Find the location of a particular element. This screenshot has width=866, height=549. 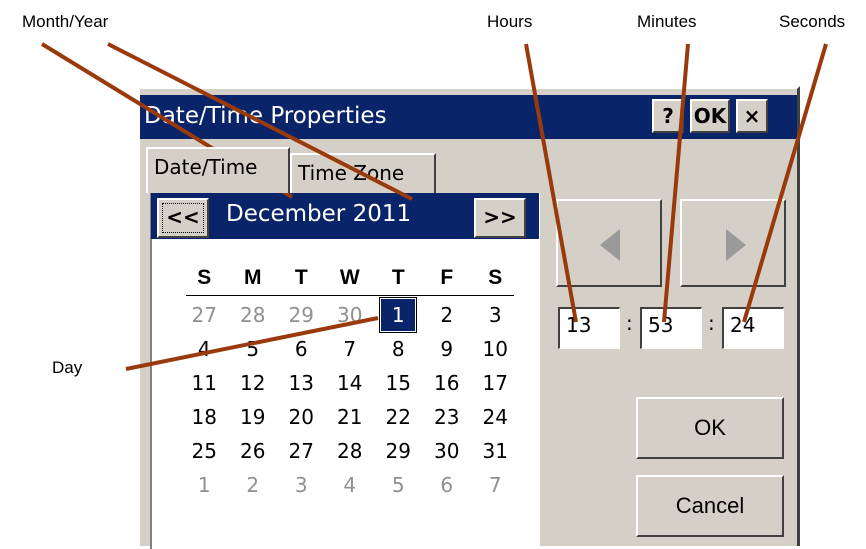

calendar-week: 1 2 3 4 5 6 7 is located at coordinates (350, 485).